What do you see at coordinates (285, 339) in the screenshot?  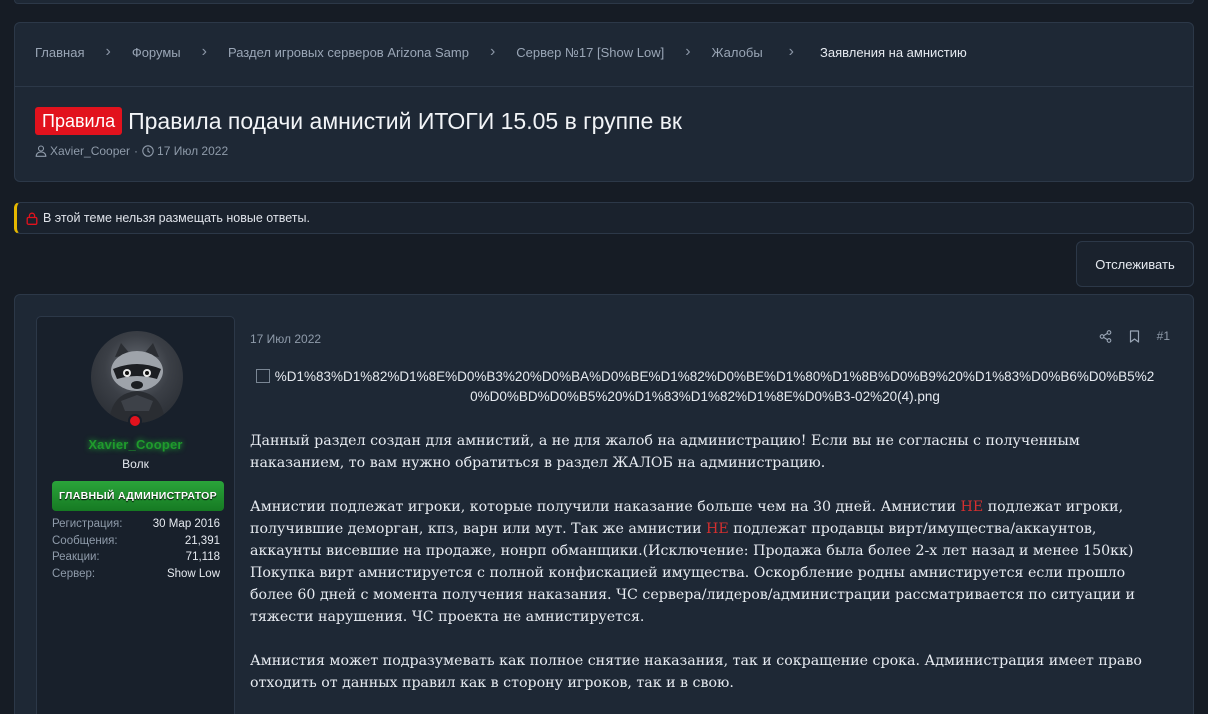 I see `post-date: 17 Июл 2022` at bounding box center [285, 339].